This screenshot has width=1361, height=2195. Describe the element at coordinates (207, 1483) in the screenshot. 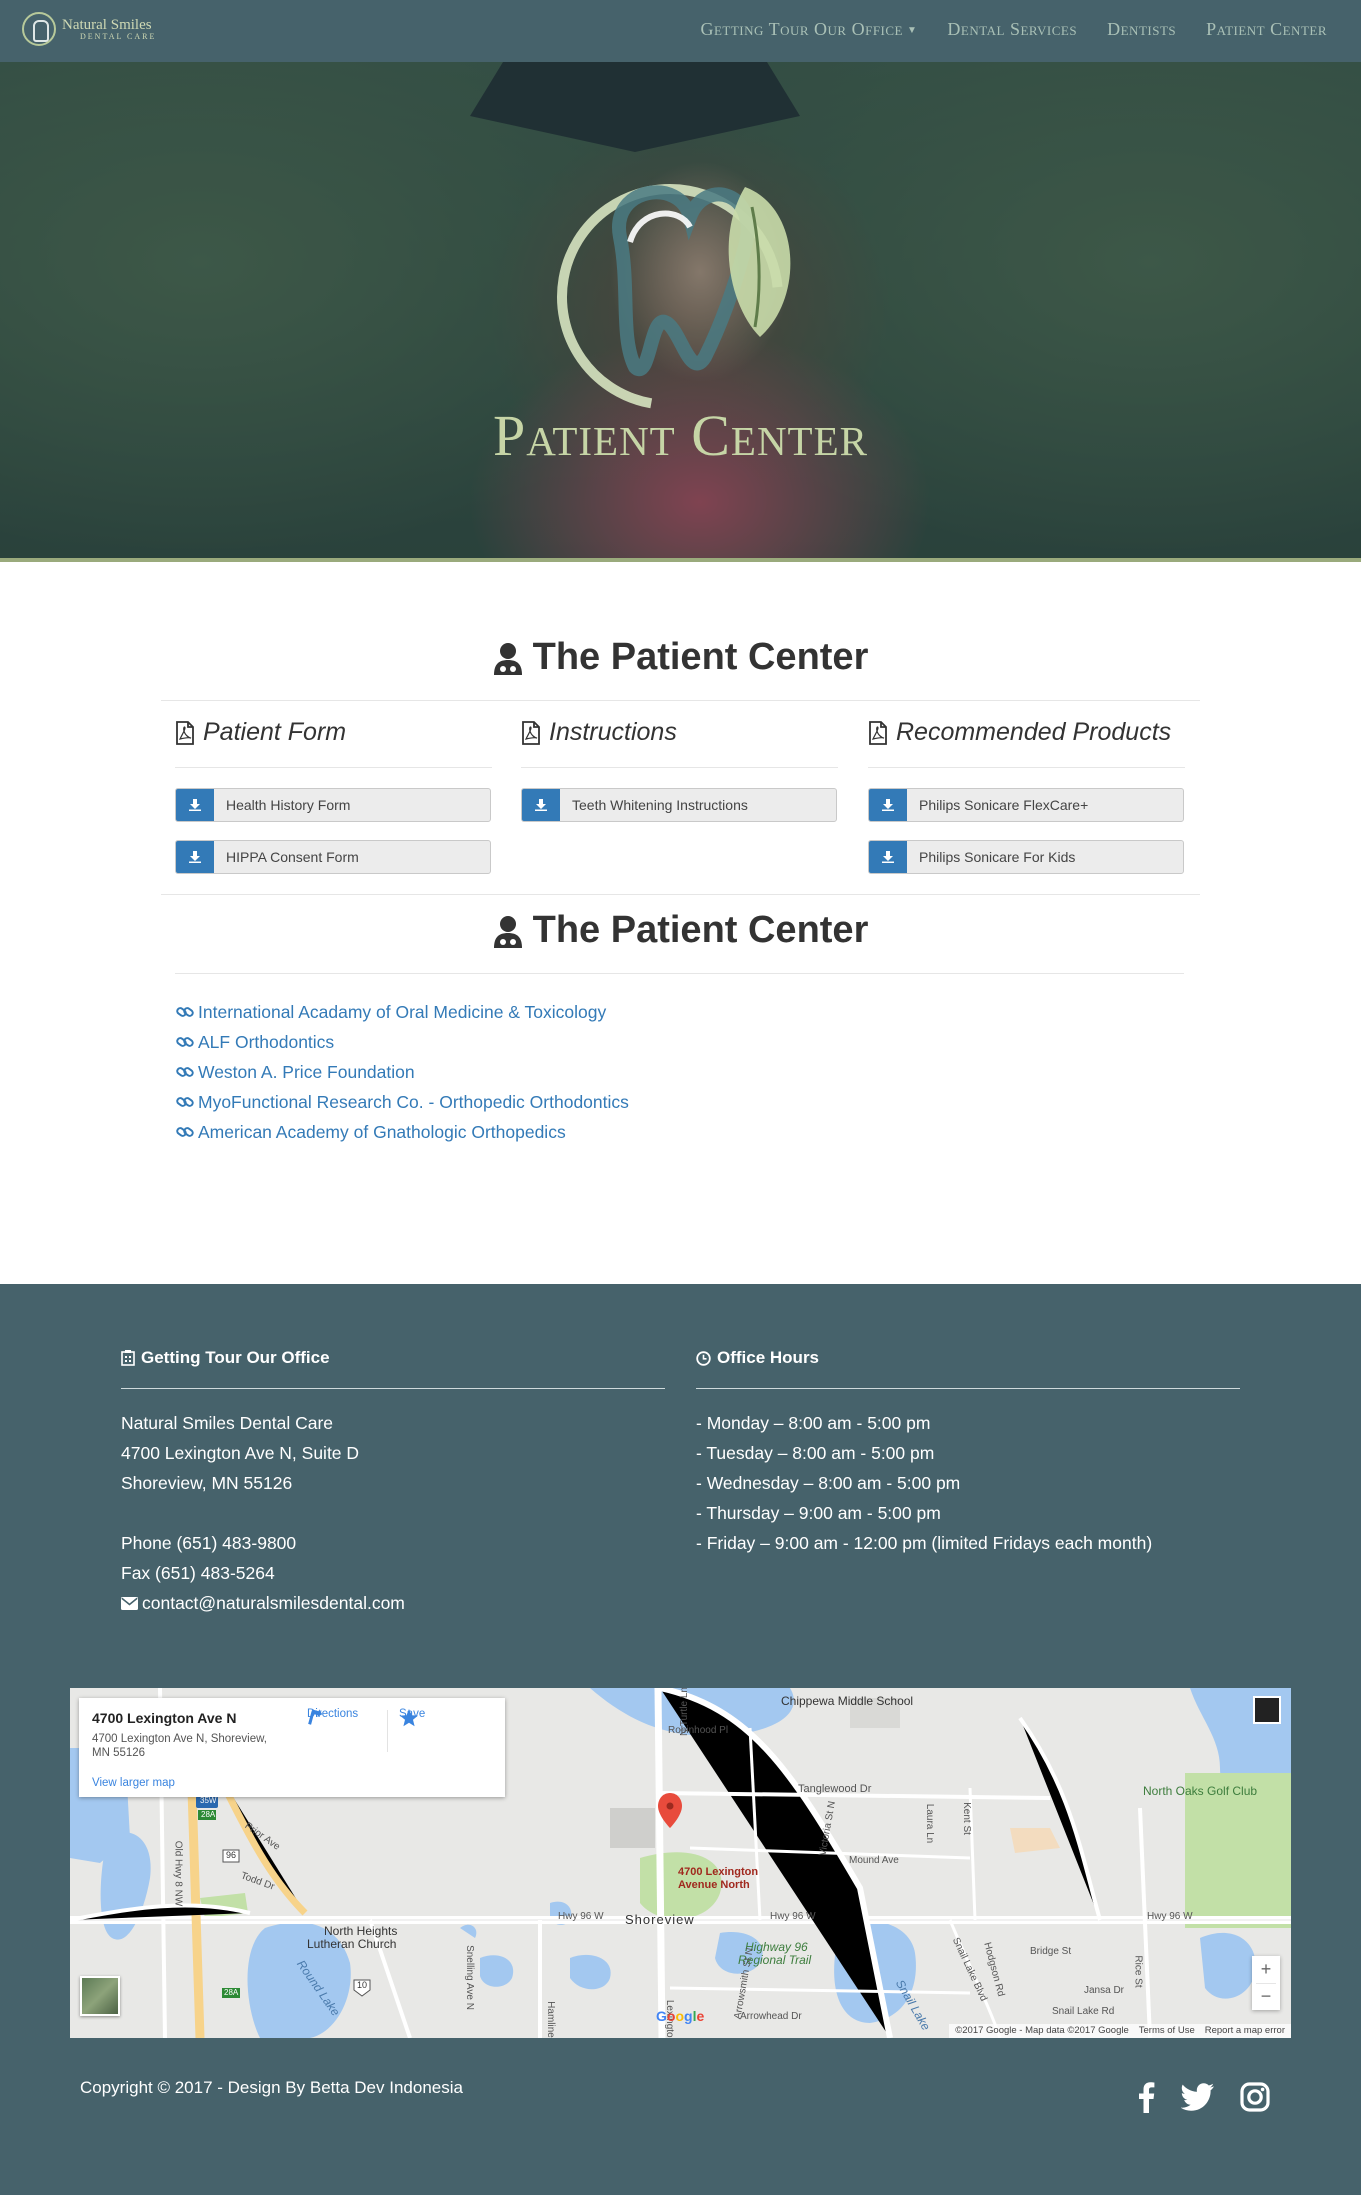

I see `office-address-line2: Shoreview, MN 55126` at that location.